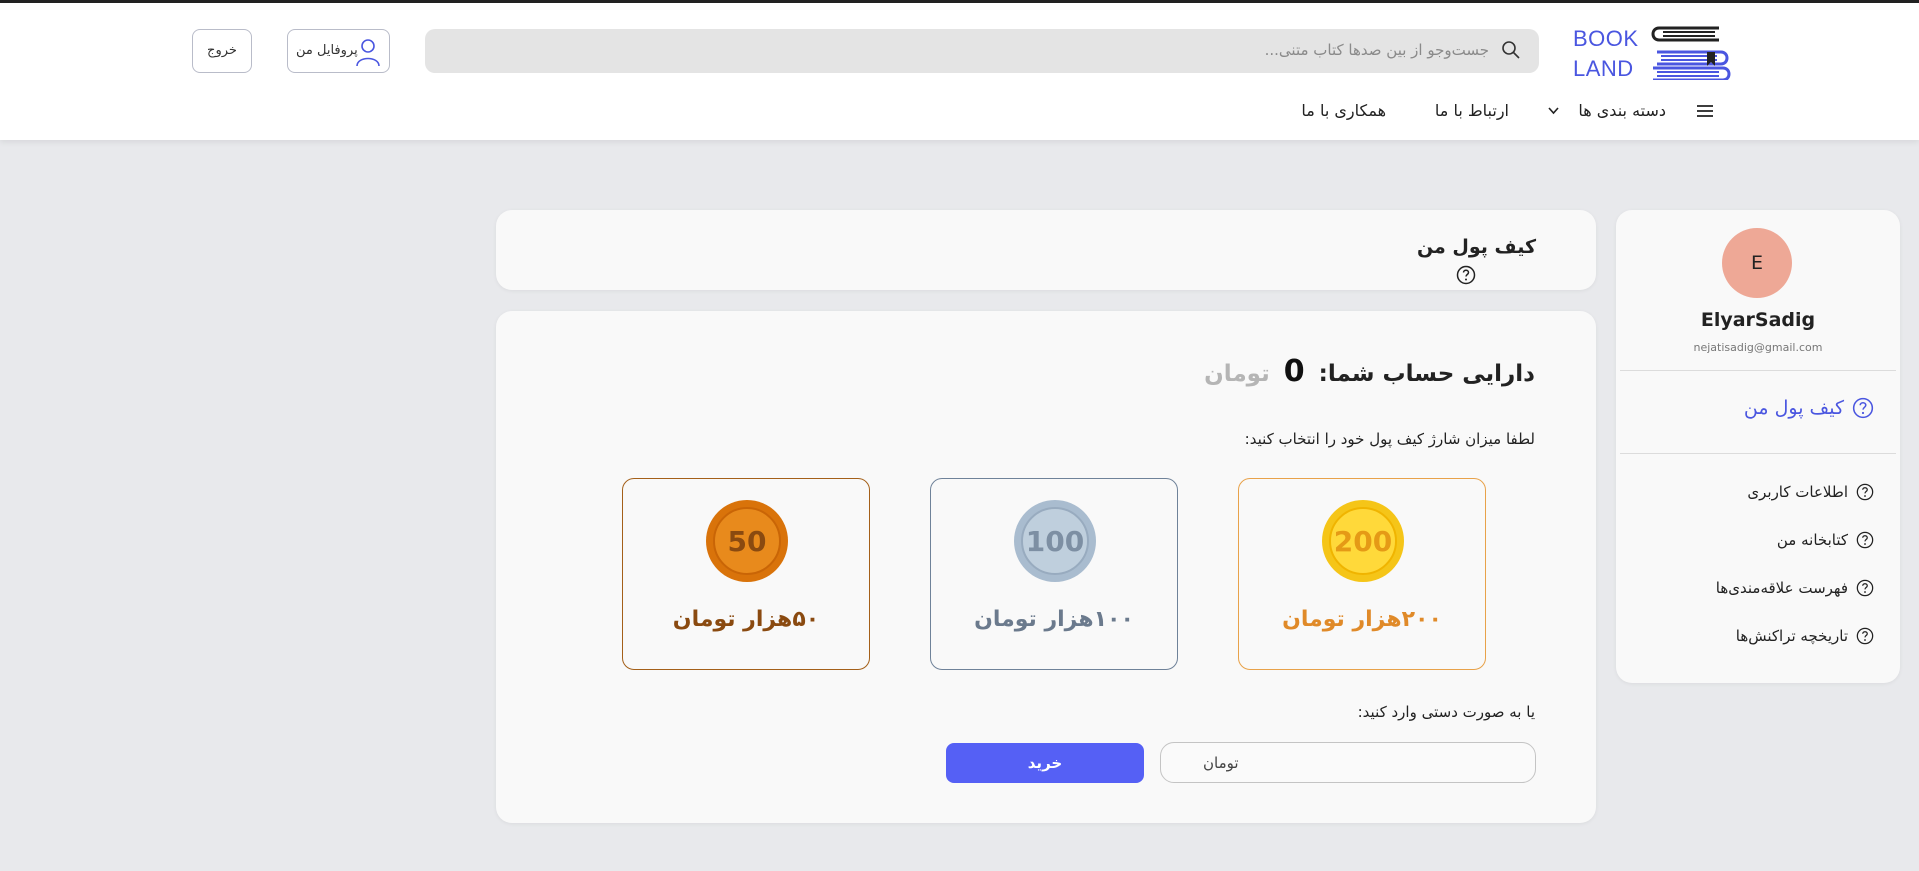  I want to click on profile-button: پروفایل من, so click(338, 51).